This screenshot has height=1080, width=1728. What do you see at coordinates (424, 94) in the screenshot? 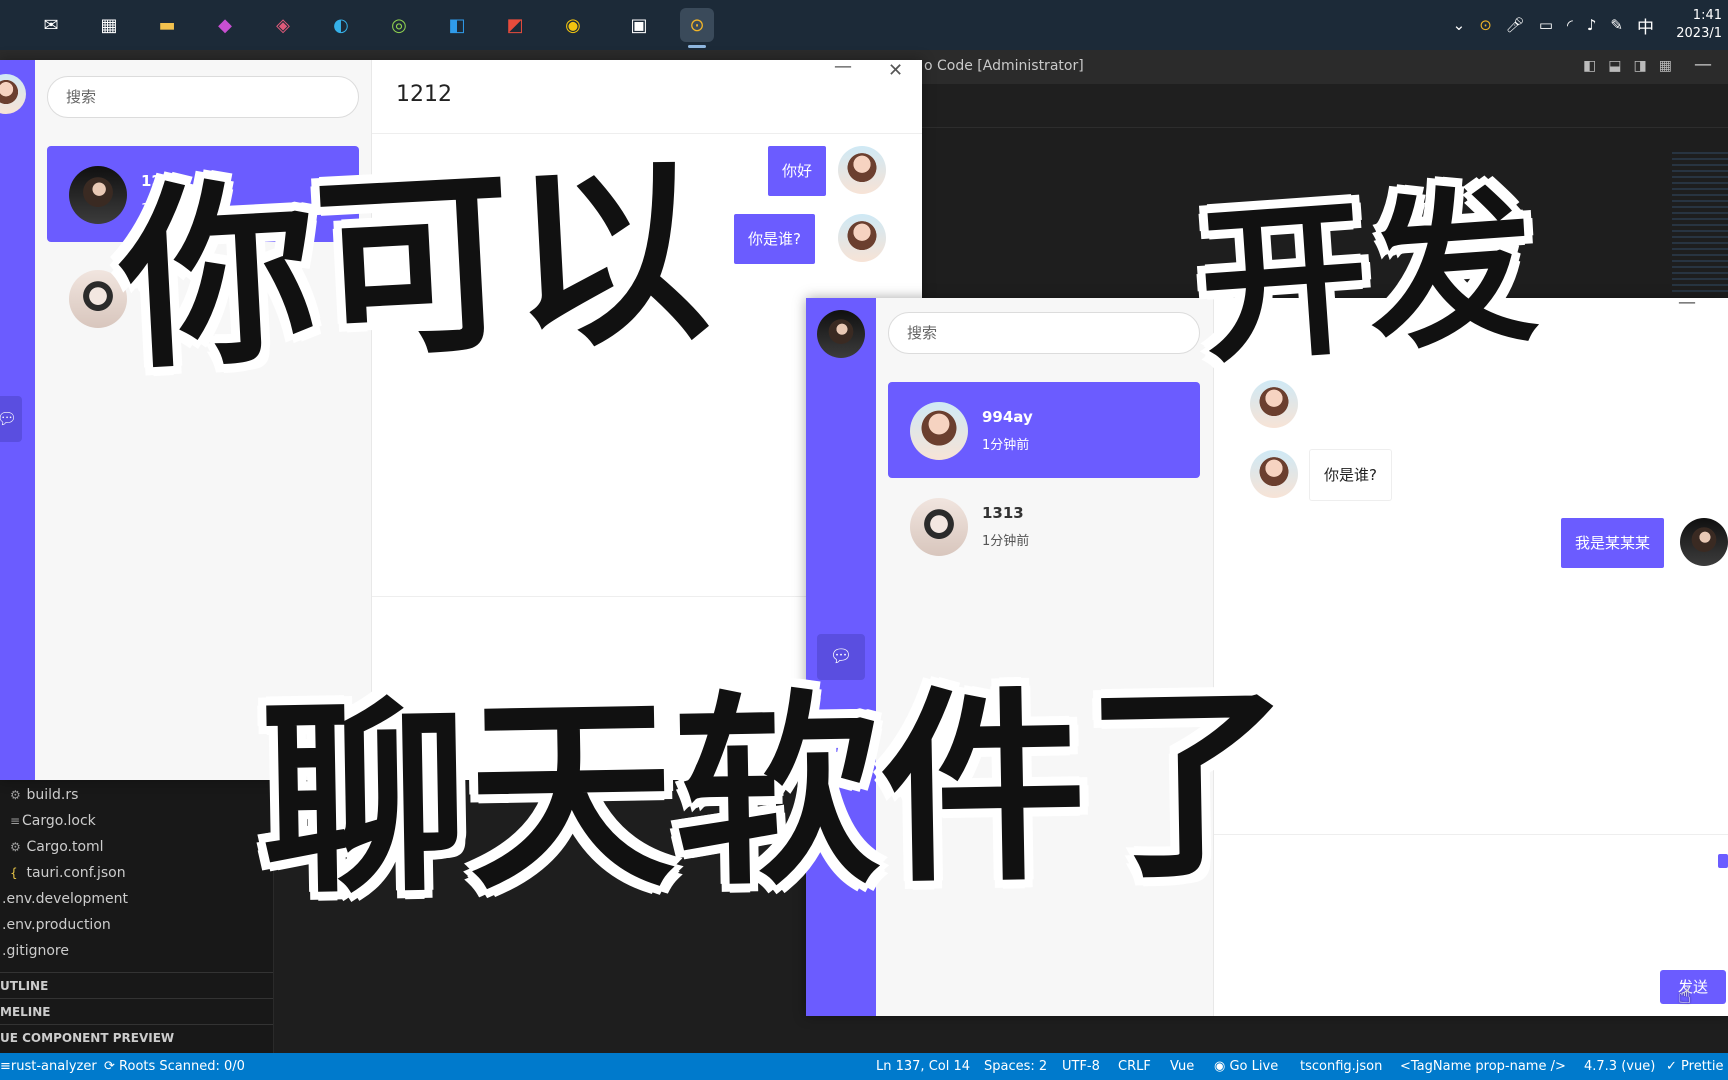
I see `chat-title: 1212` at bounding box center [424, 94].